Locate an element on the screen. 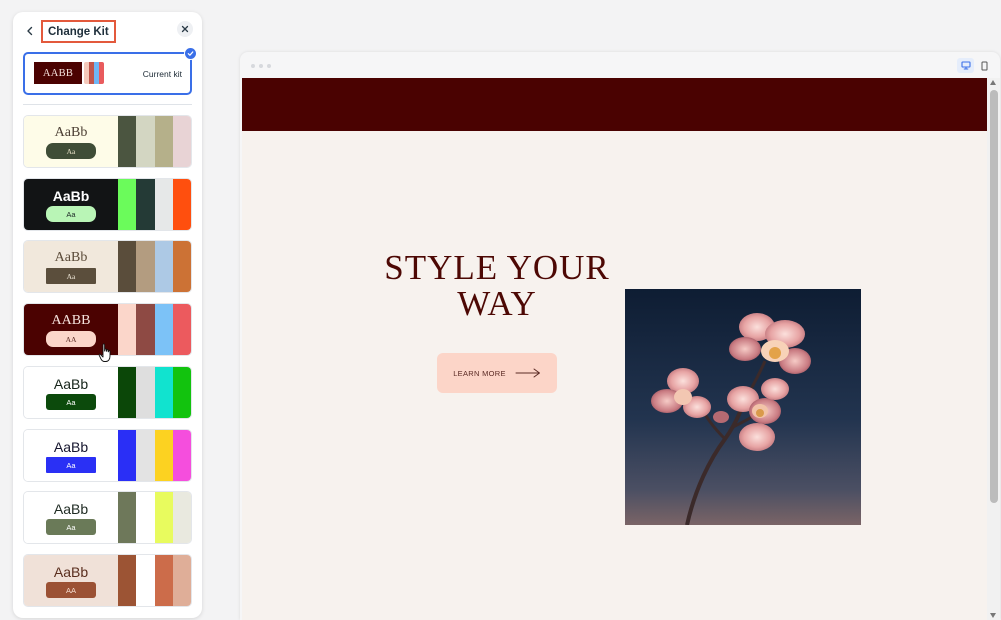 This screenshot has width=1001, height=620. back-button is located at coordinates (30, 31).